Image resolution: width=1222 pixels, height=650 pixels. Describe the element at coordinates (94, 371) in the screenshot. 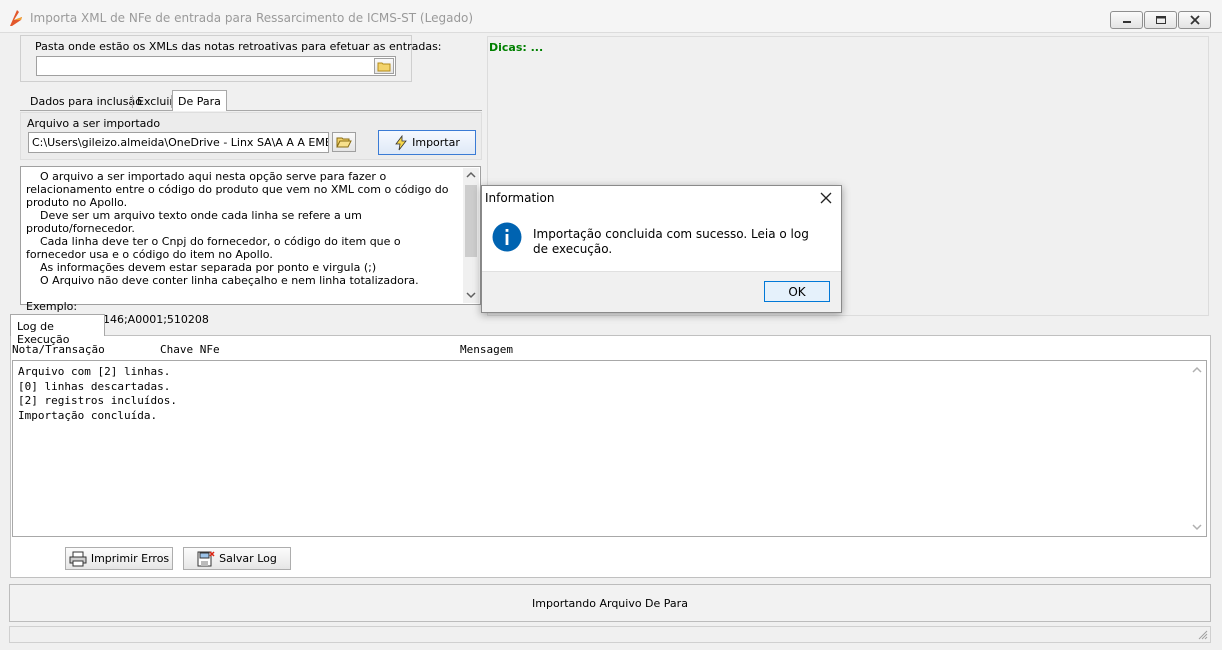

I see `log-line: Arquivo com [2] linhas.` at that location.